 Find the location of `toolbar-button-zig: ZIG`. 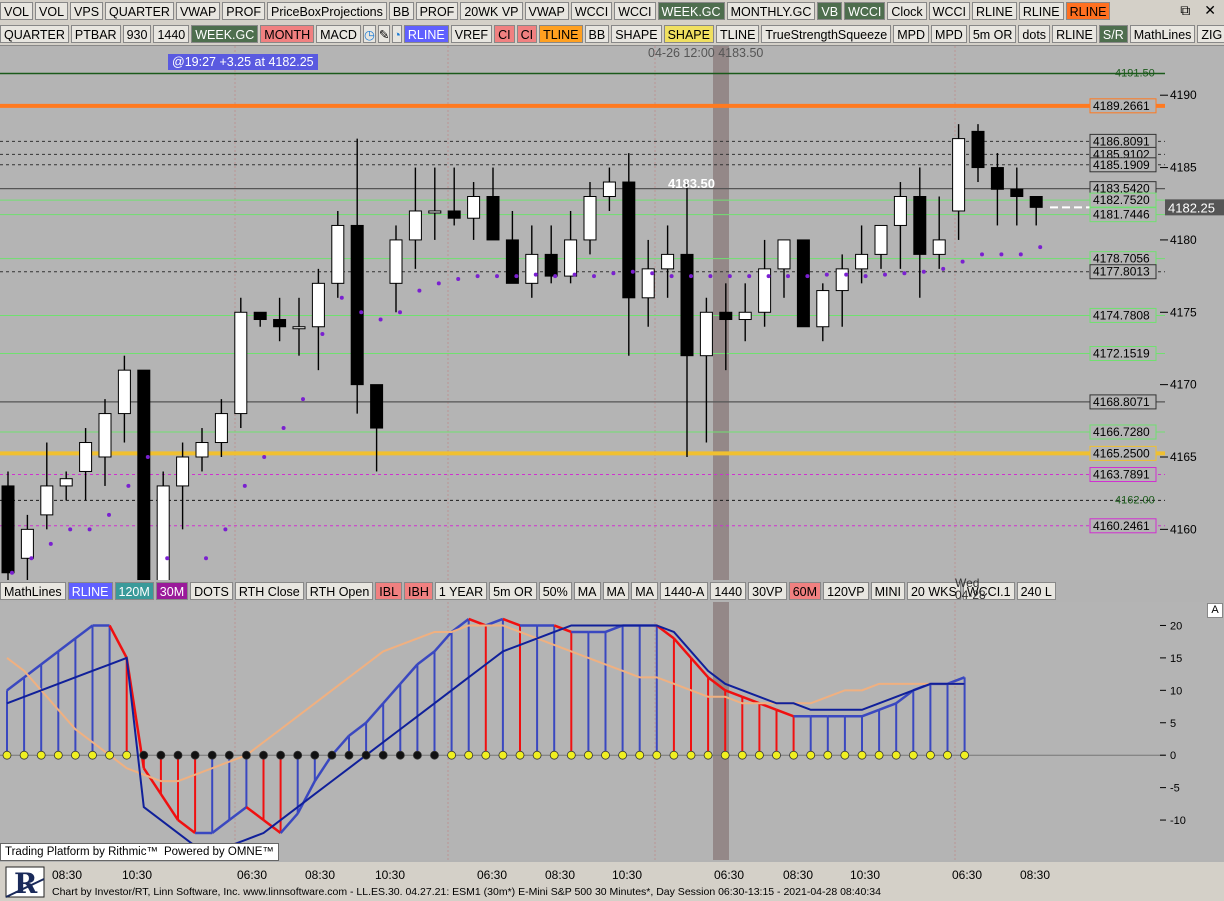

toolbar-button-zig: ZIG is located at coordinates (1210, 33).